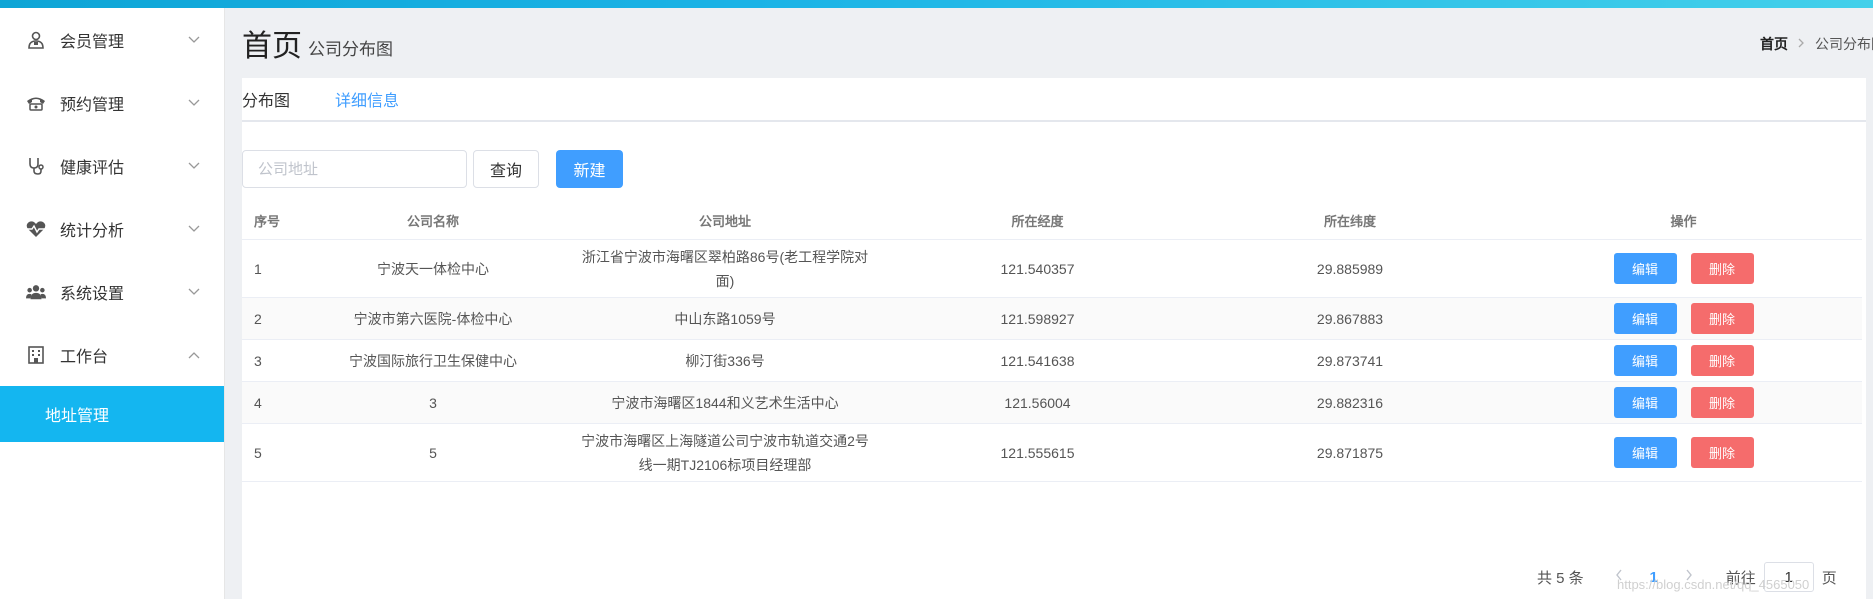 The image size is (1873, 599). I want to click on row-name: 宁波市第六医院-体检中心, so click(433, 318).